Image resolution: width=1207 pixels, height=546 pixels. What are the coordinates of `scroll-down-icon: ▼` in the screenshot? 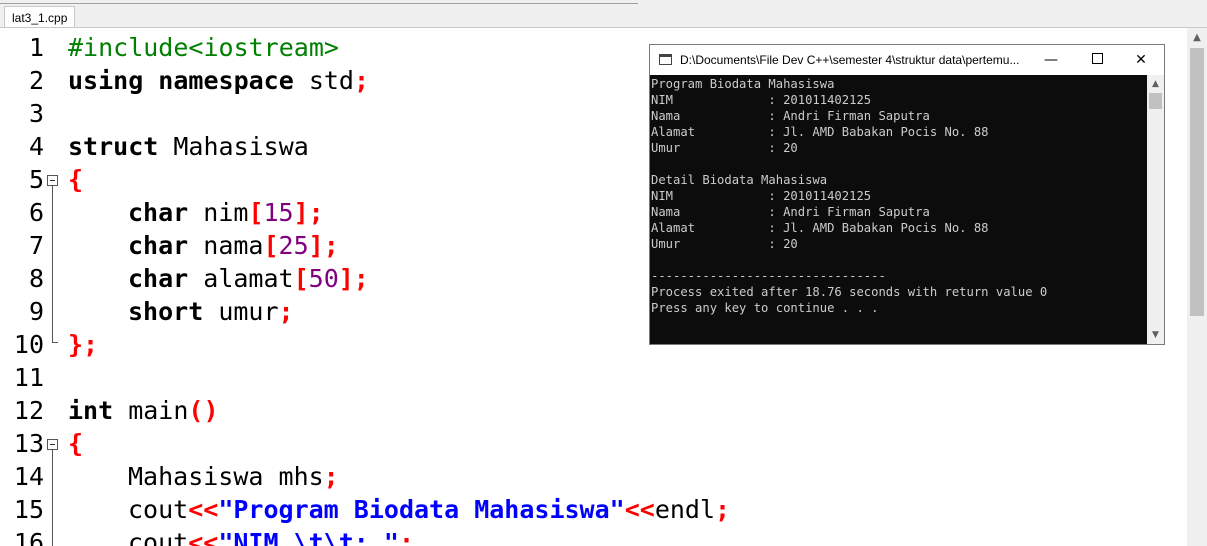 It's located at (1155, 335).